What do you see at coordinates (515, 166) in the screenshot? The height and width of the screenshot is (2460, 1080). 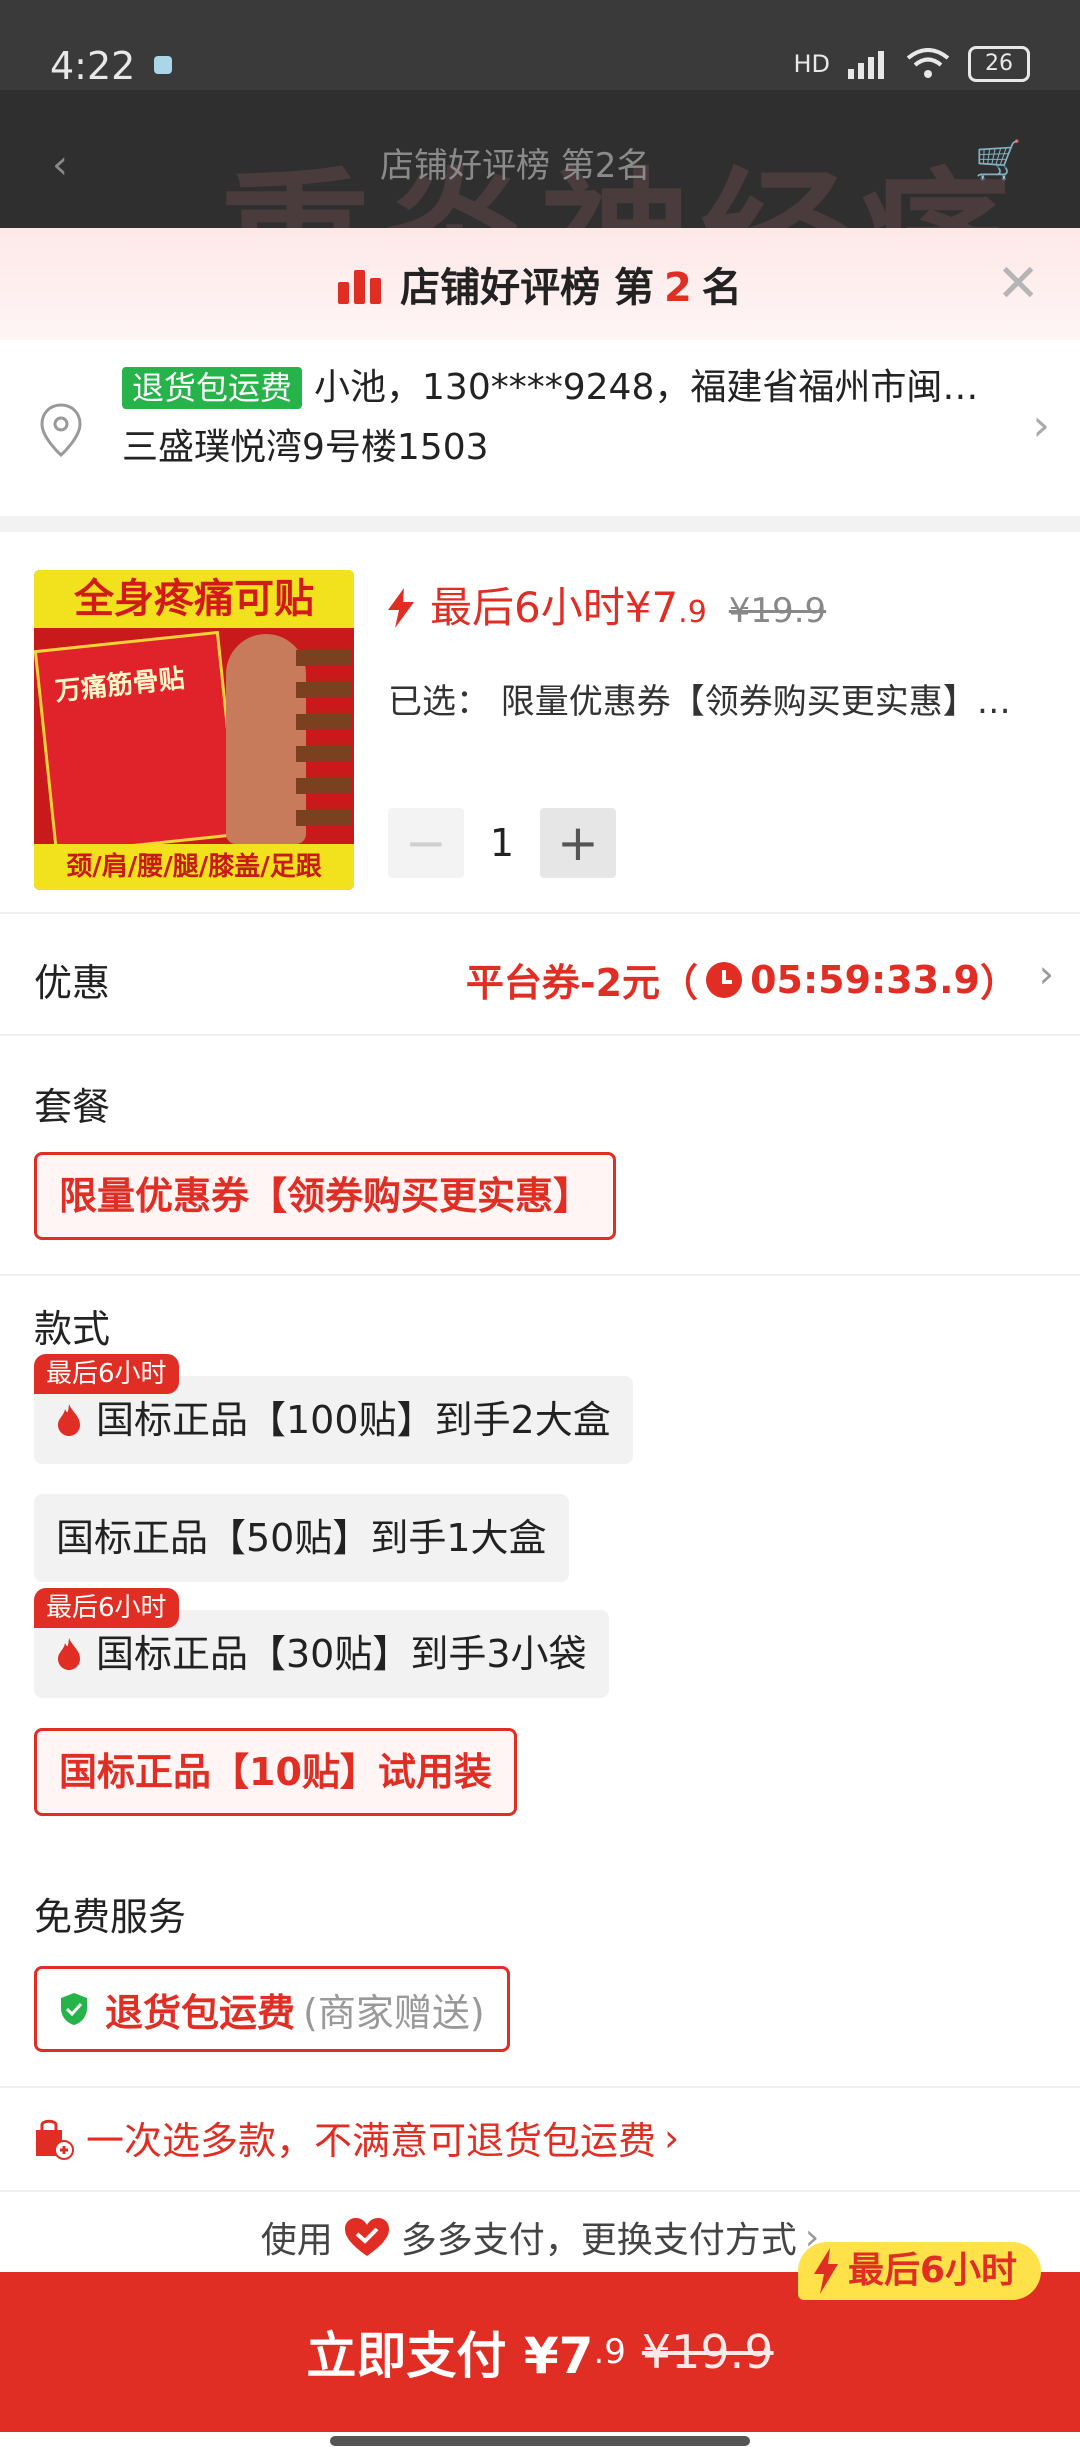 I see `backdrop-title: 店铺好评榜 第2名` at bounding box center [515, 166].